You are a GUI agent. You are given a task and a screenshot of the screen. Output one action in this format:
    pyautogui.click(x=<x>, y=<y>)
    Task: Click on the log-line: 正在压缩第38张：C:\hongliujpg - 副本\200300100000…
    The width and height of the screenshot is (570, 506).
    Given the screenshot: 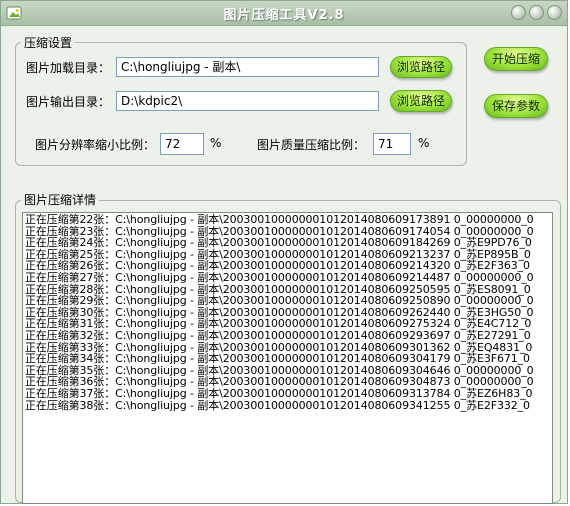 What is the action you would take?
    pyautogui.click(x=277, y=405)
    